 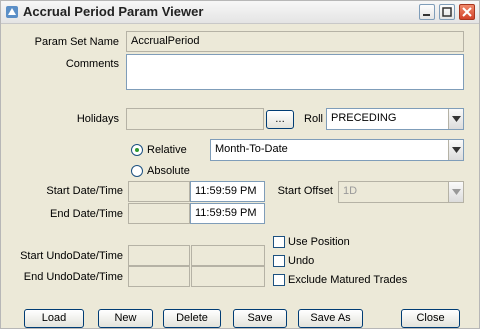 What do you see at coordinates (86, 214) in the screenshot?
I see `end-datetime-label: End Date/Time` at bounding box center [86, 214].